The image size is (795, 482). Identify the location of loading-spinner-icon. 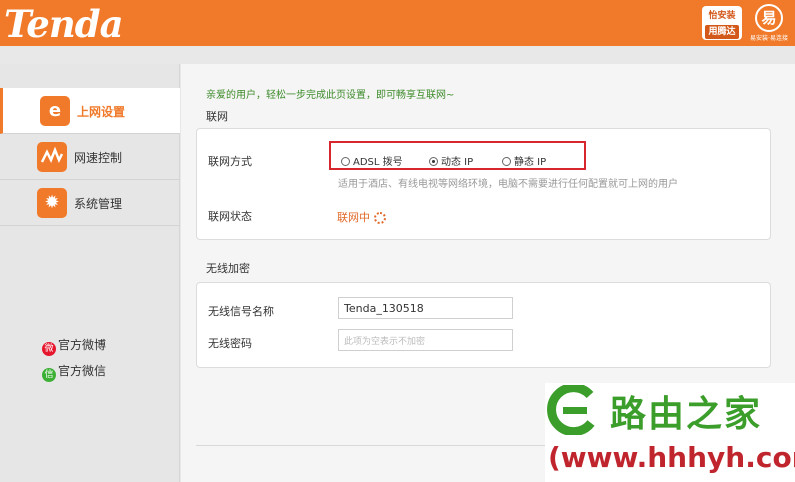
(380, 218).